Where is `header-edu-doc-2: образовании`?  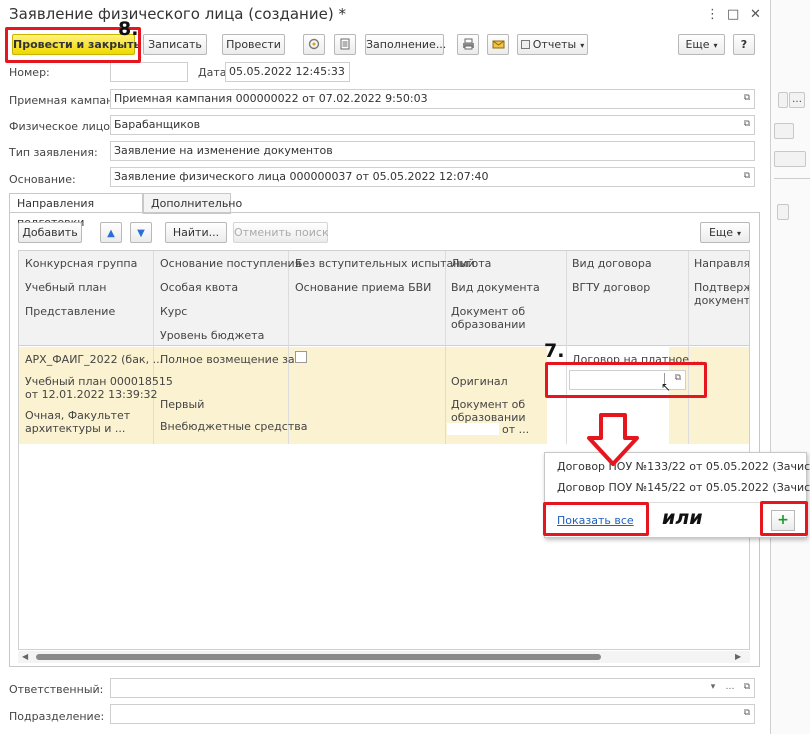
header-edu-doc-2: образовании is located at coordinates (488, 324).